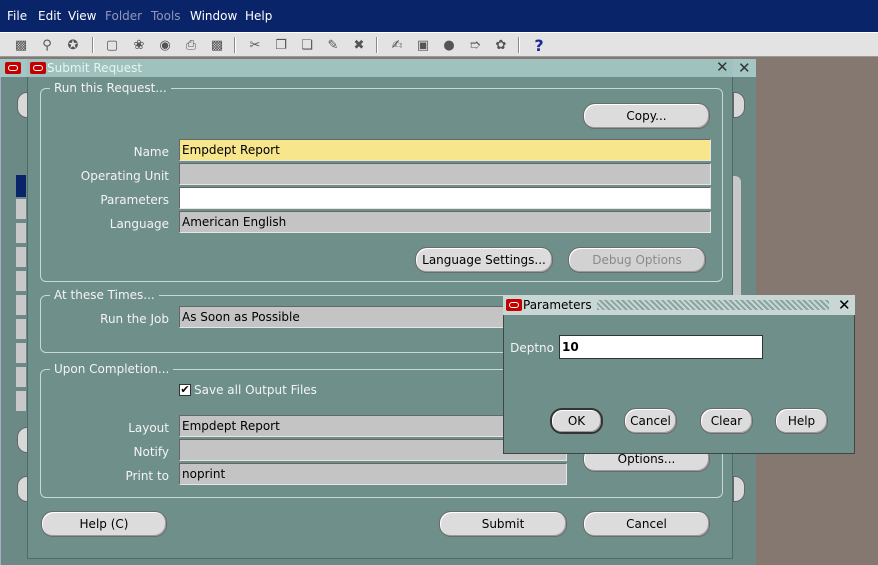 The width and height of the screenshot is (878, 565). What do you see at coordinates (423, 45) in the screenshot?
I see `zoom-icon: ▣` at bounding box center [423, 45].